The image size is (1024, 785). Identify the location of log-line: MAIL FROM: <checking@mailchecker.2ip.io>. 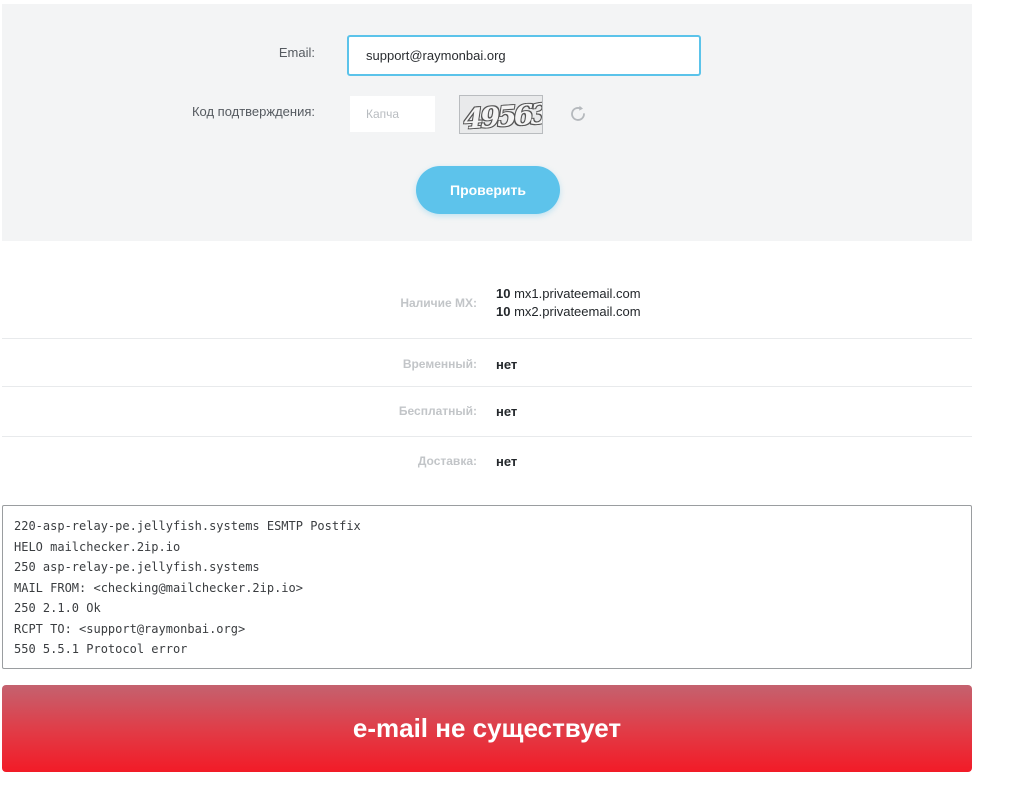
(158, 587).